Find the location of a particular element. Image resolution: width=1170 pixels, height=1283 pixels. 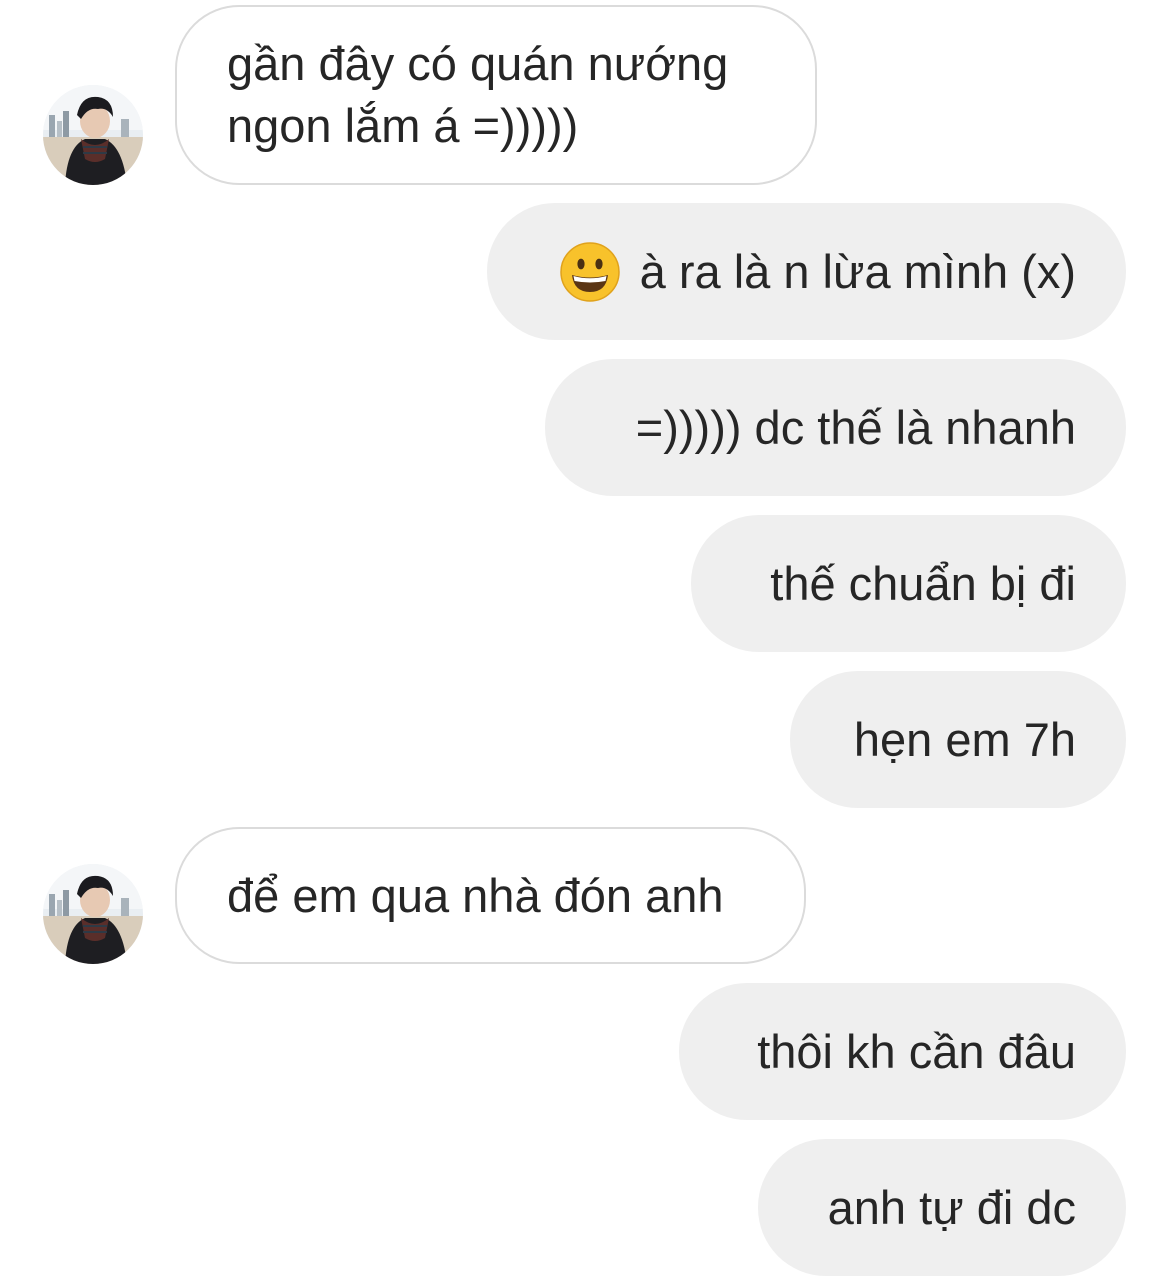

outgoing-message: thế chuẩn bị đi is located at coordinates (908, 583).